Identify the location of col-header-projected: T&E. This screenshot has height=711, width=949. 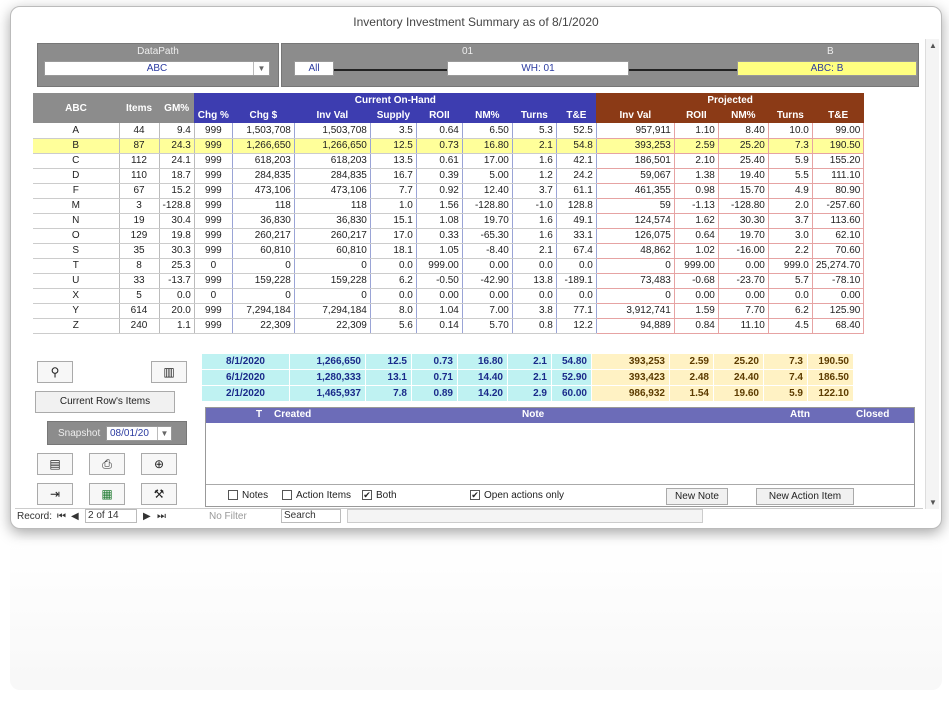
(838, 115).